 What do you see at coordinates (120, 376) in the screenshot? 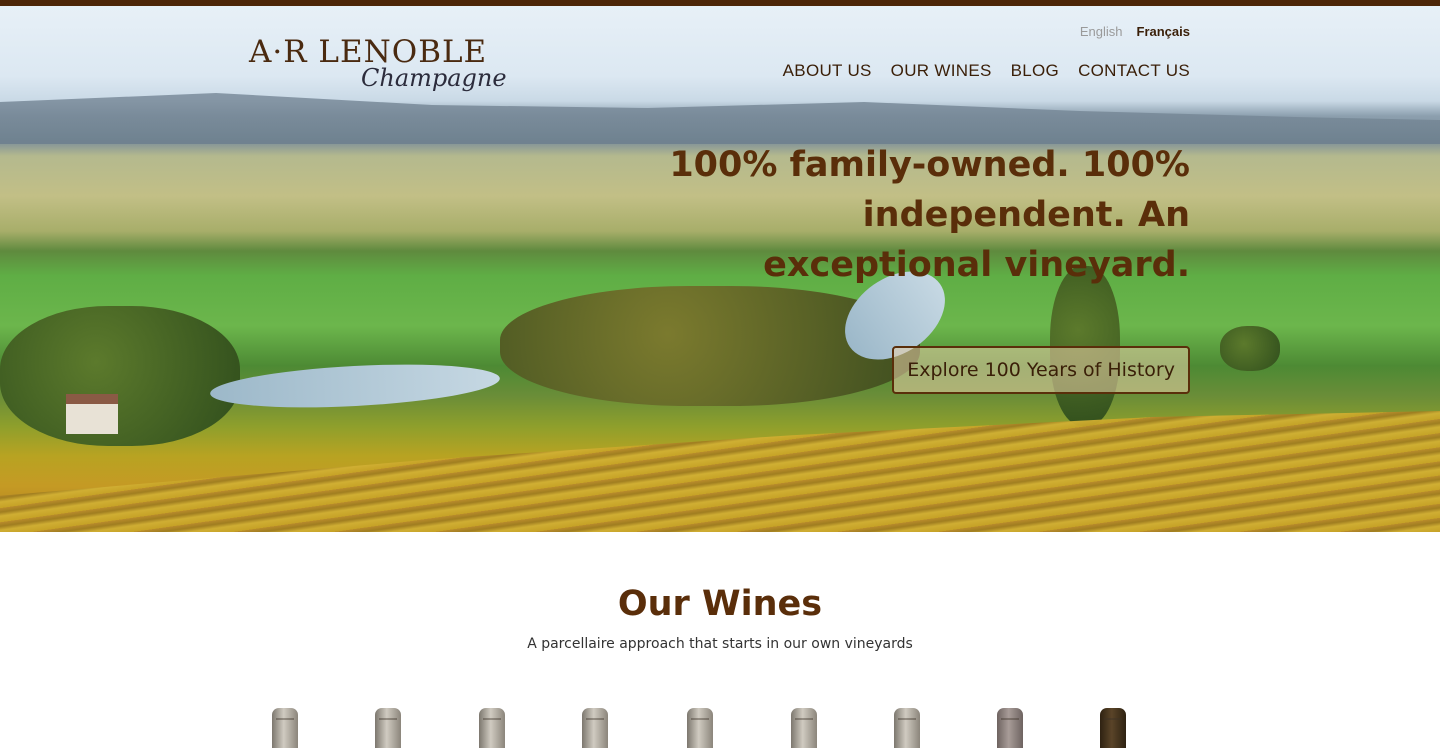
I see `hero-trees-left` at bounding box center [120, 376].